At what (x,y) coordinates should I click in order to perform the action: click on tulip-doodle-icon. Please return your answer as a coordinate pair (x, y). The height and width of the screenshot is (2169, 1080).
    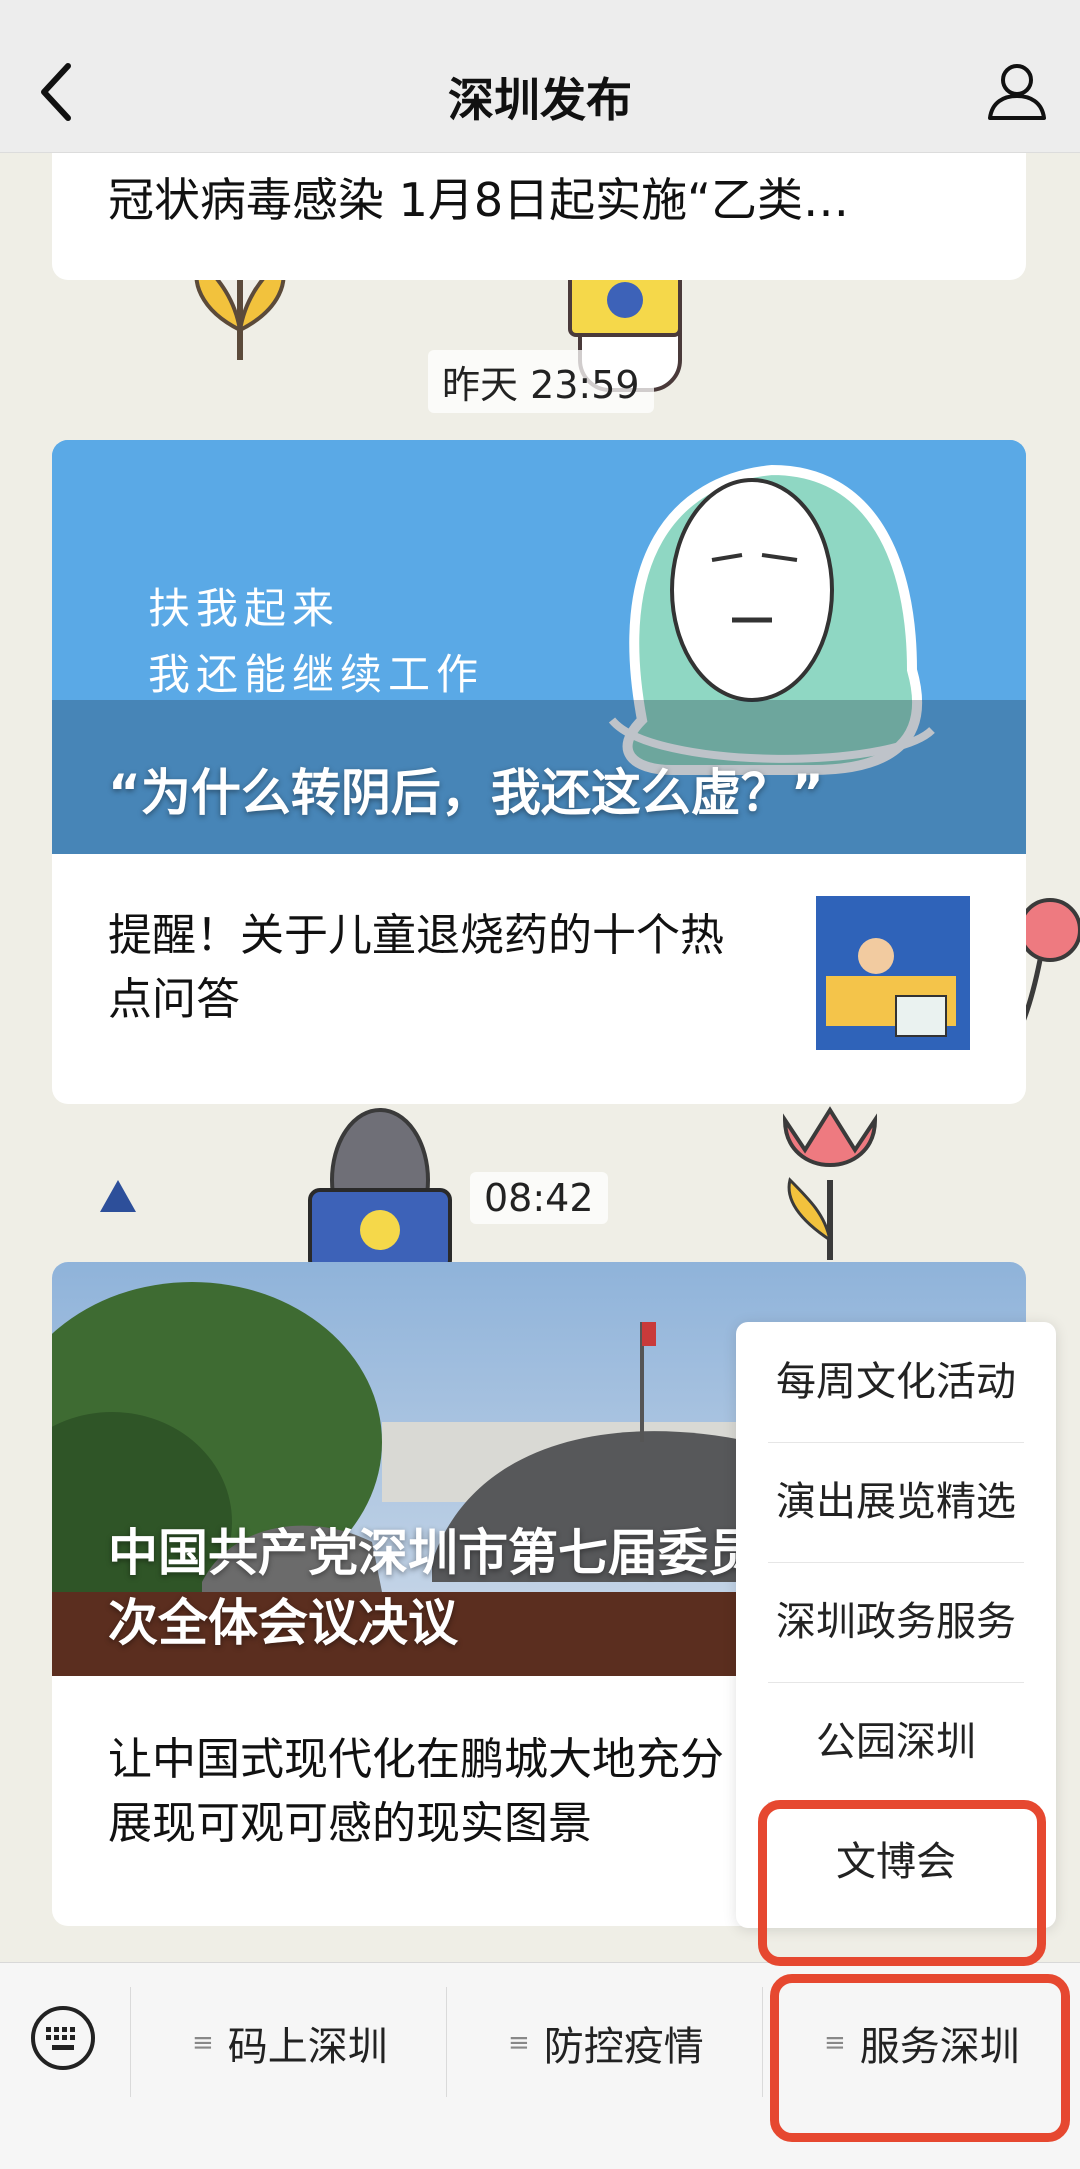
    Looking at the image, I should click on (830, 1183).